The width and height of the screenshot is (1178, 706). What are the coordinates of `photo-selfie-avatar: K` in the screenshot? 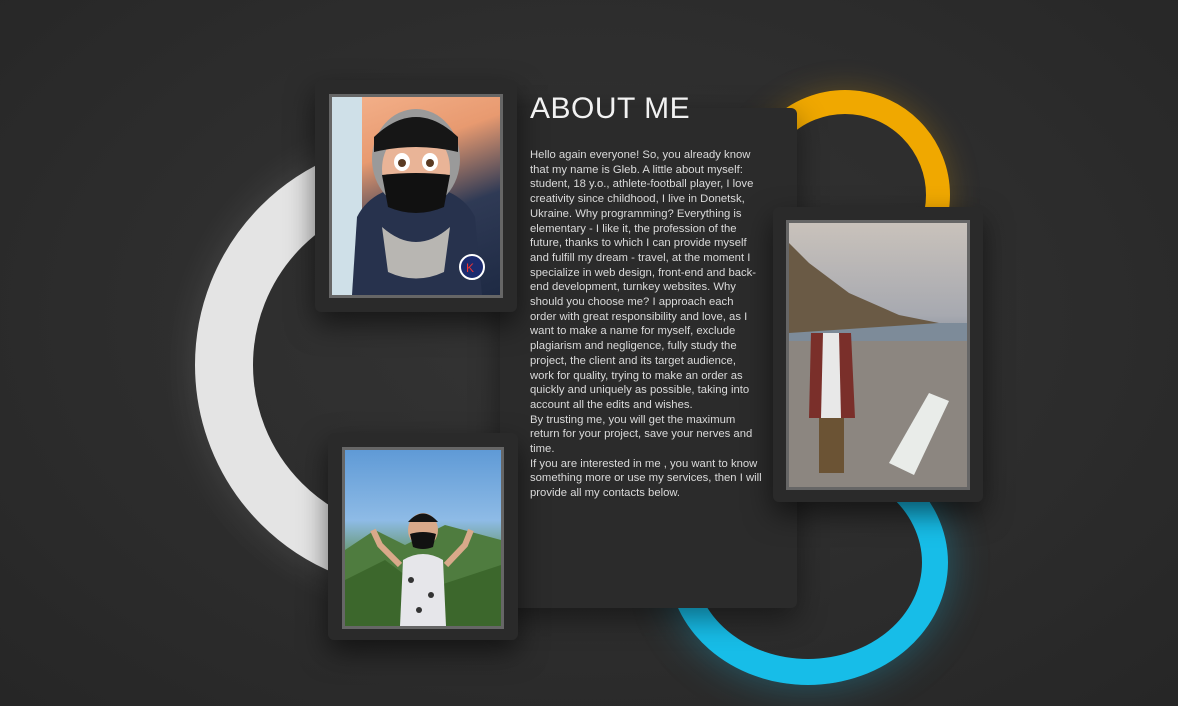 It's located at (416, 196).